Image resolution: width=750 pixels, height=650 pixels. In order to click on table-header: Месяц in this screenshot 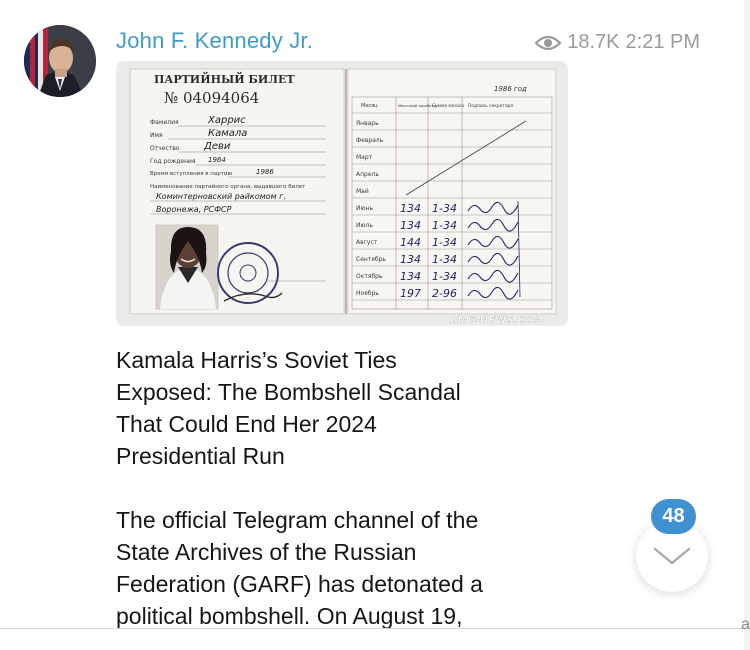, I will do `click(369, 106)`.